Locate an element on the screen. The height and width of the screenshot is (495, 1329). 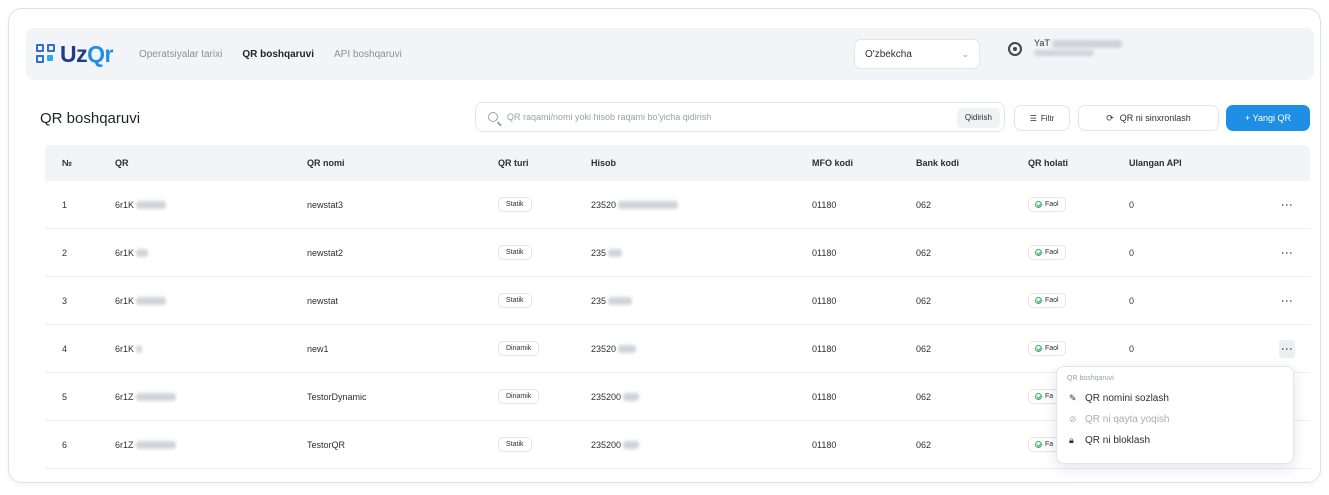
cell-no: 5 is located at coordinates (65, 396).